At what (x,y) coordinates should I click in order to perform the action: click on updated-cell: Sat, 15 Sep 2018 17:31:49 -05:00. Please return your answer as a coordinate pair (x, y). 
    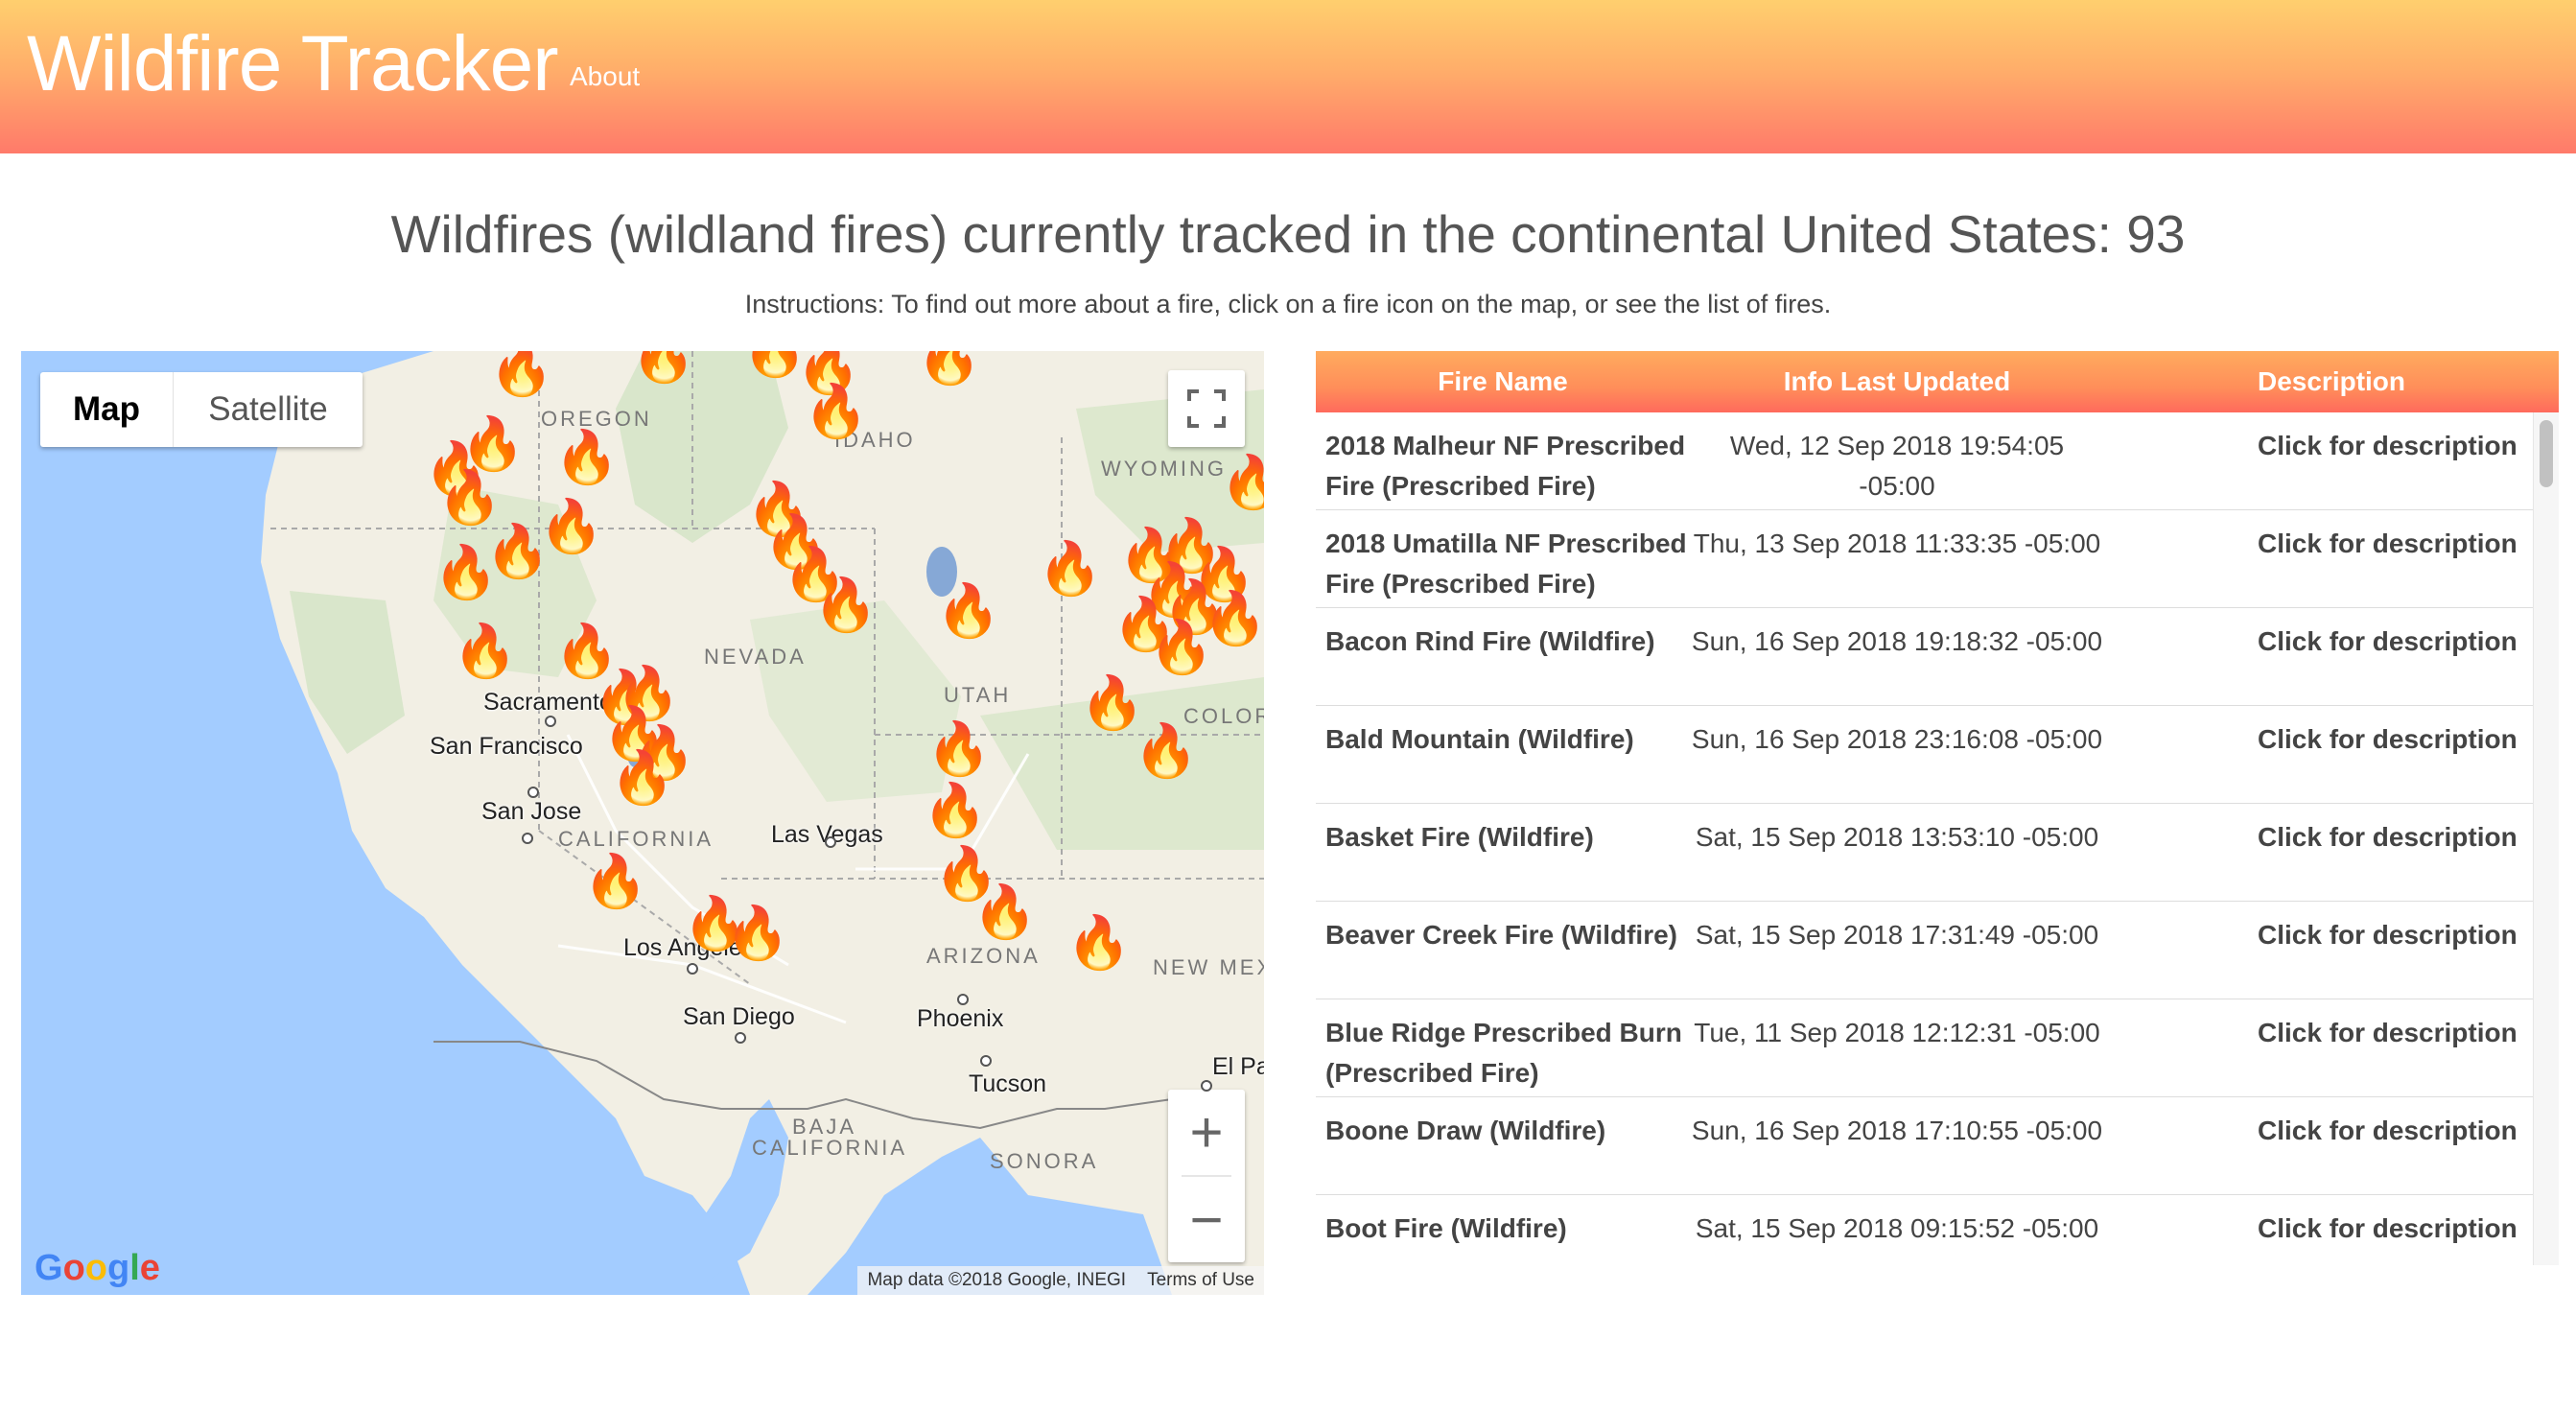
    Looking at the image, I should click on (1897, 935).